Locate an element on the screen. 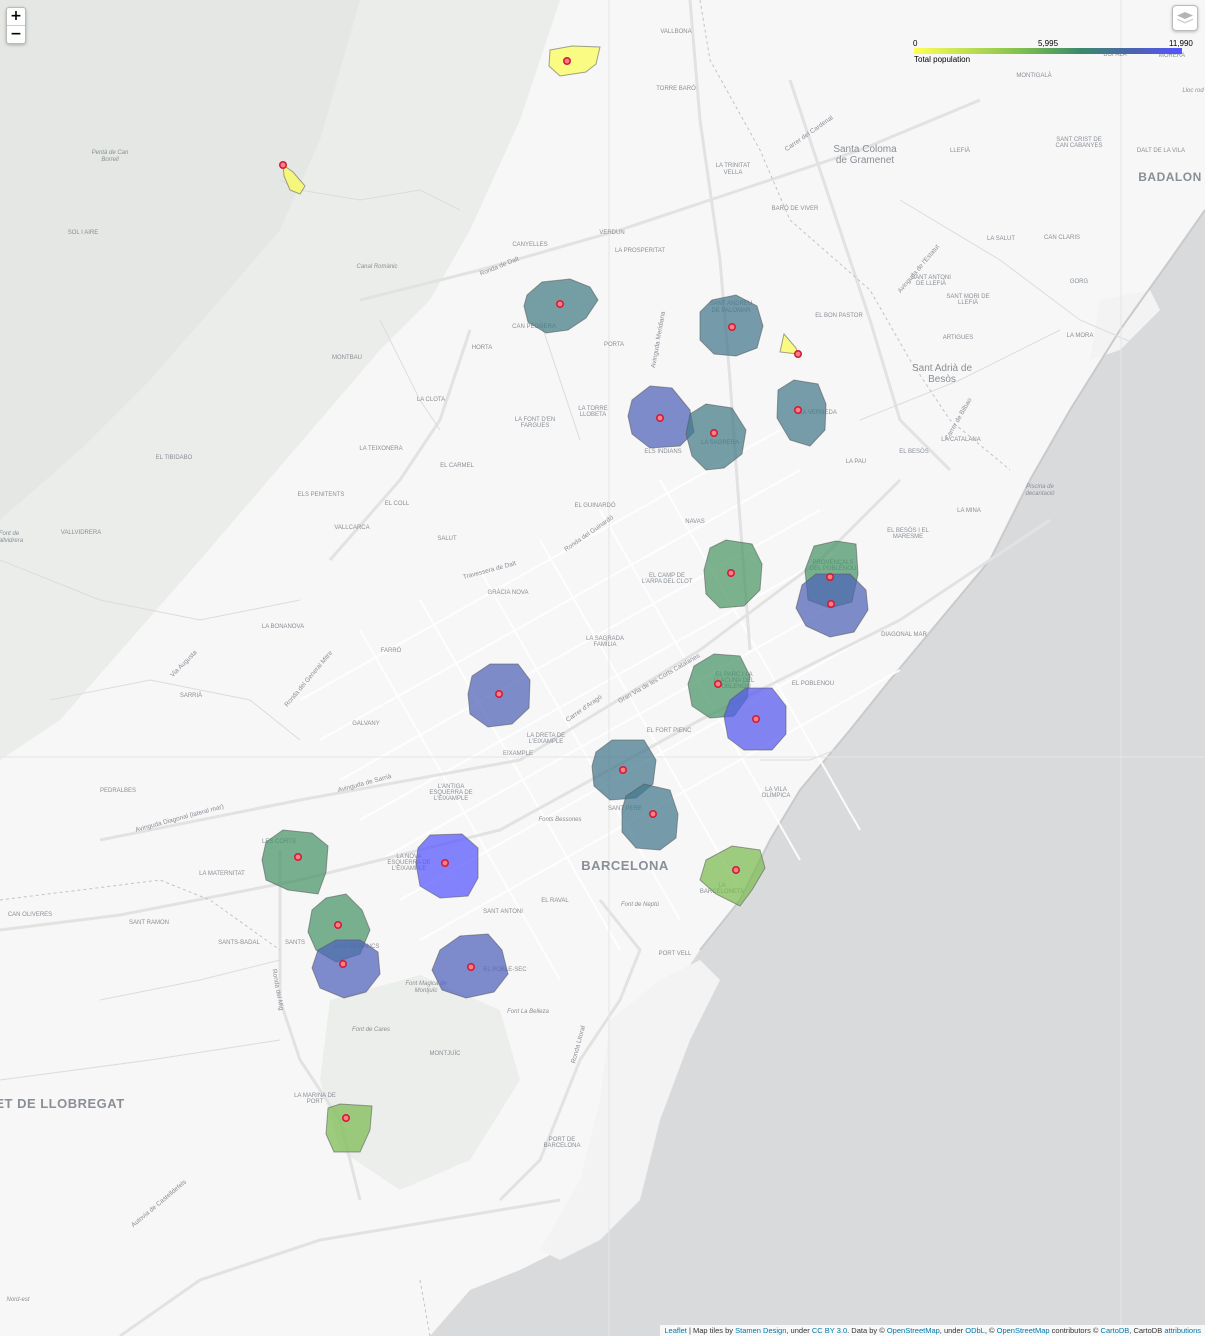 The image size is (1205, 1336). zoom-control: + − is located at coordinates (16, 25).